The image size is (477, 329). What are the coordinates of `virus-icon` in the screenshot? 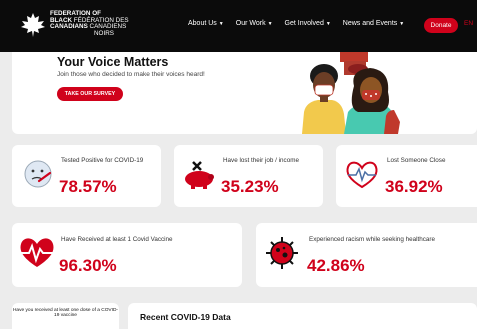 It's located at (282, 253).